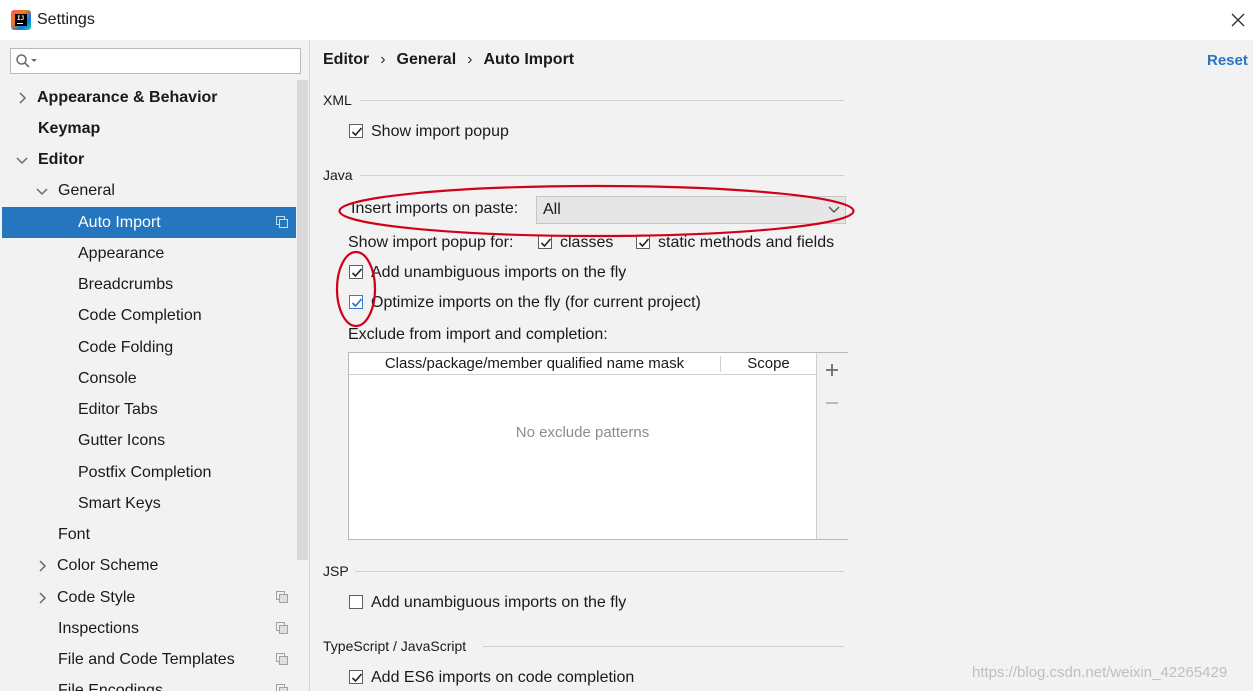 The height and width of the screenshot is (691, 1253). I want to click on sidebar-item-general: General, so click(149, 190).